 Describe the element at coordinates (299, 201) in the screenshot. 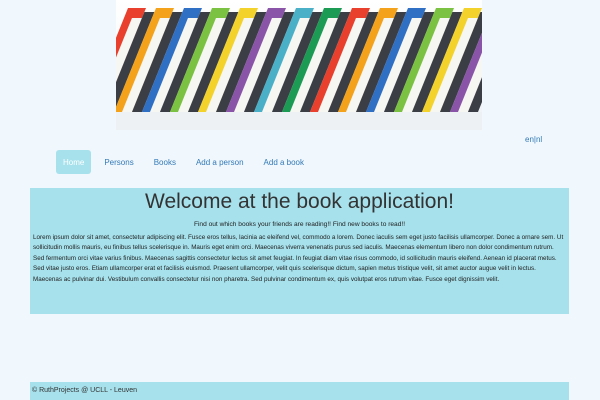

I see `page-title: Welcome at the book application!` at that location.